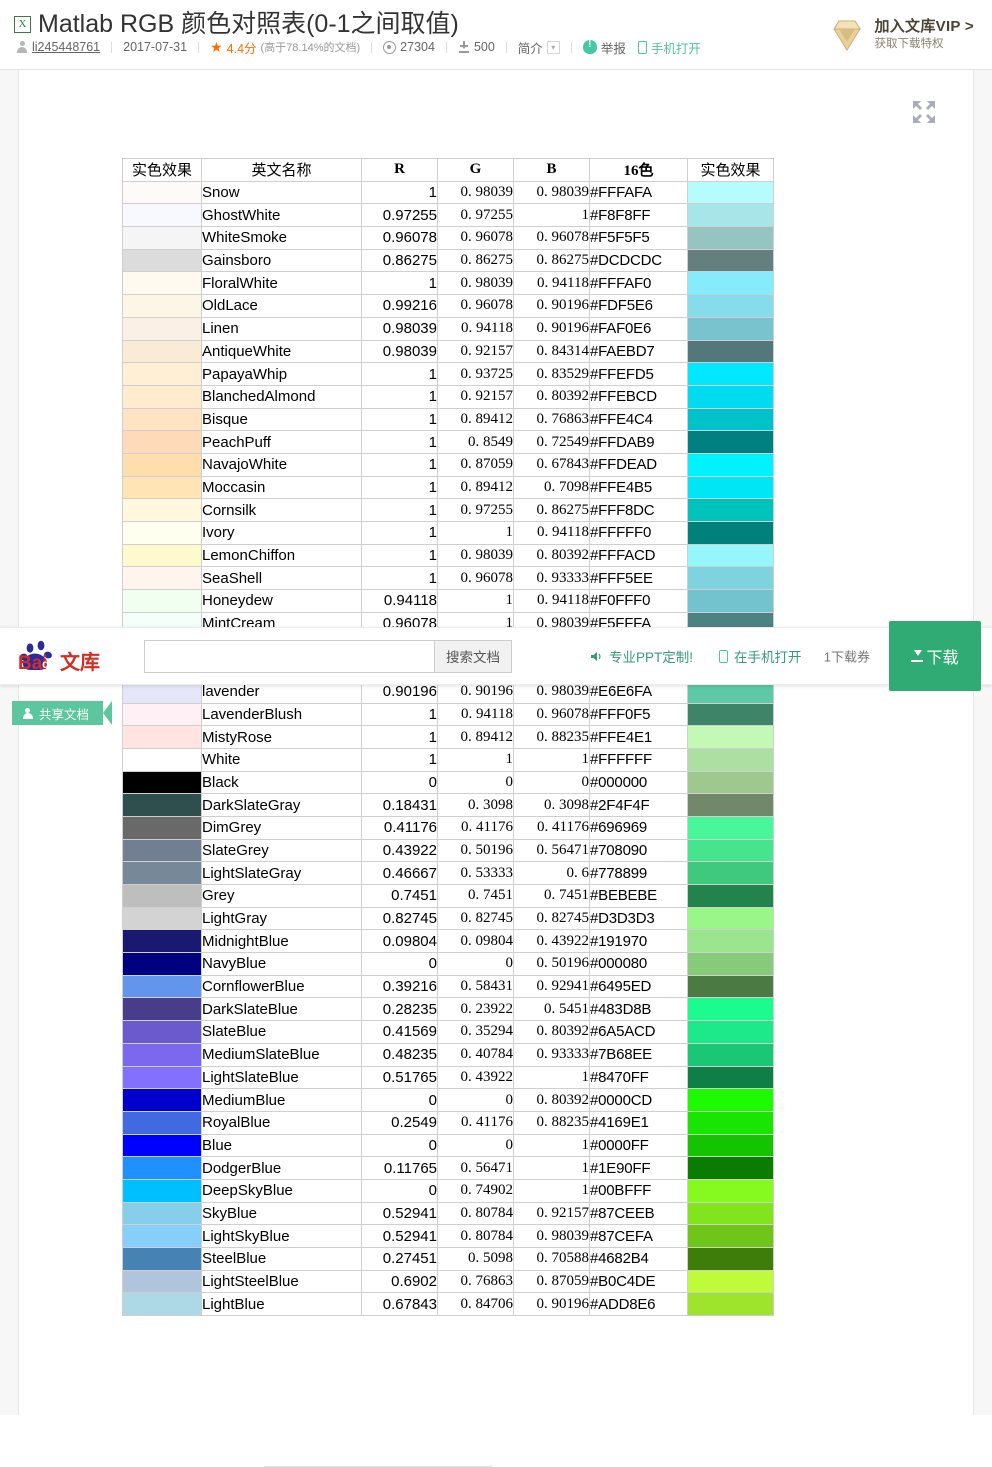  Describe the element at coordinates (281, 238) in the screenshot. I see `color-name-cell: WhiteSmoke` at that location.